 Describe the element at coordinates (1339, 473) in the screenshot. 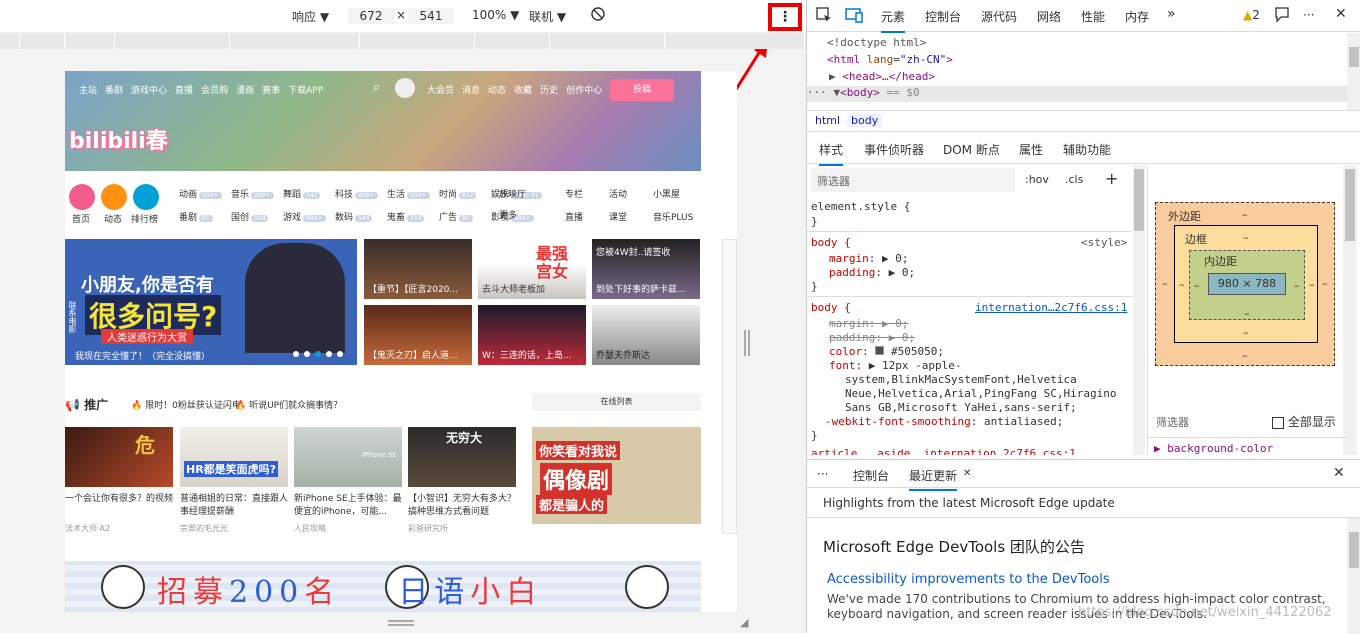

I see `close-drawer-icon: ✕` at that location.